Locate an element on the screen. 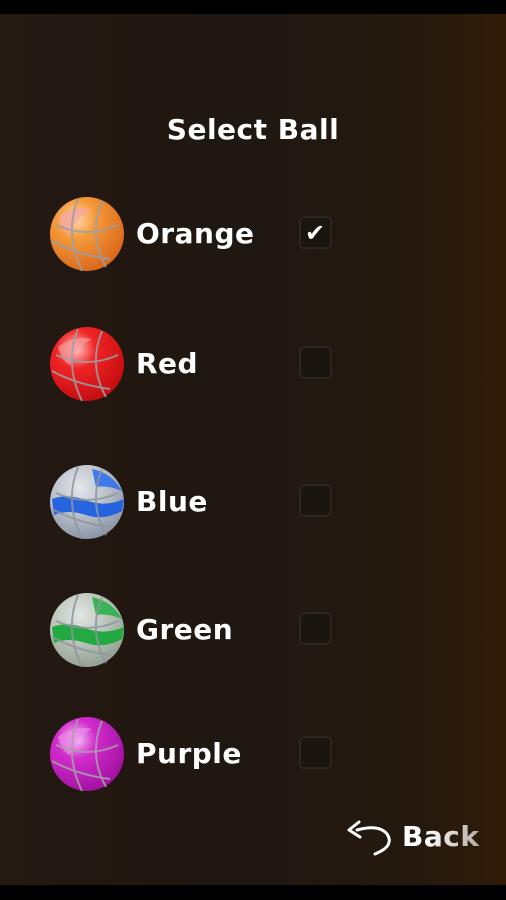  ball-option-orange: Orange ✔ is located at coordinates (253, 235).